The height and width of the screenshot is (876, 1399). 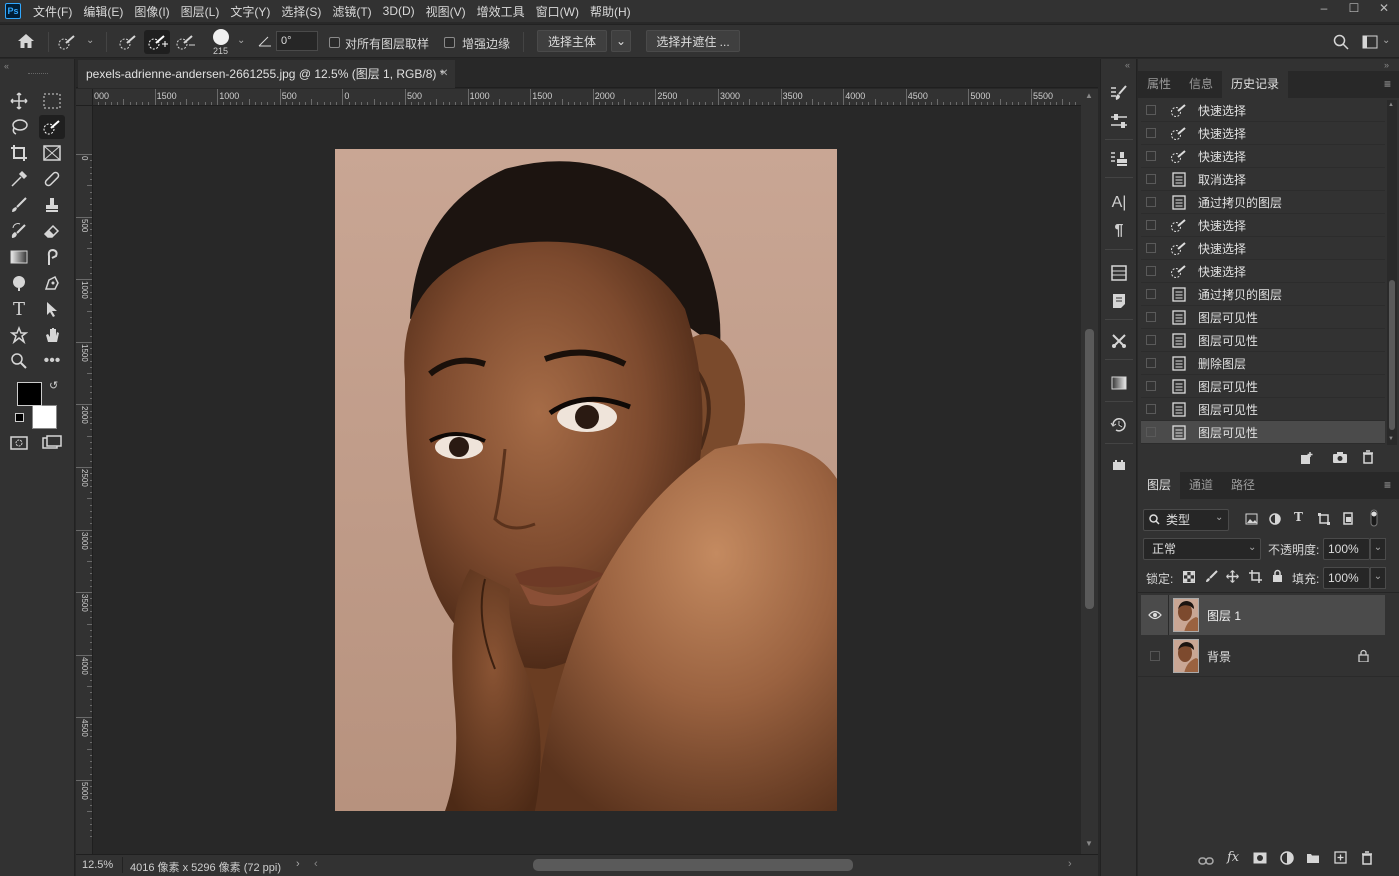 I want to click on frame-tool-icon, so click(x=52, y=153).